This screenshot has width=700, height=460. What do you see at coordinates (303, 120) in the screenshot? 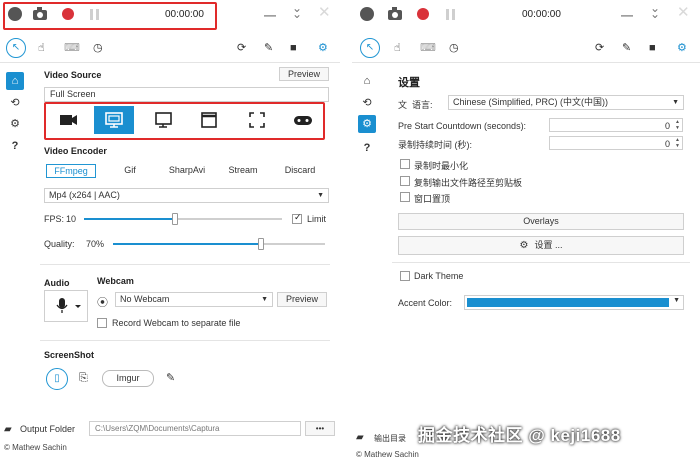
I see `source-game` at bounding box center [303, 120].